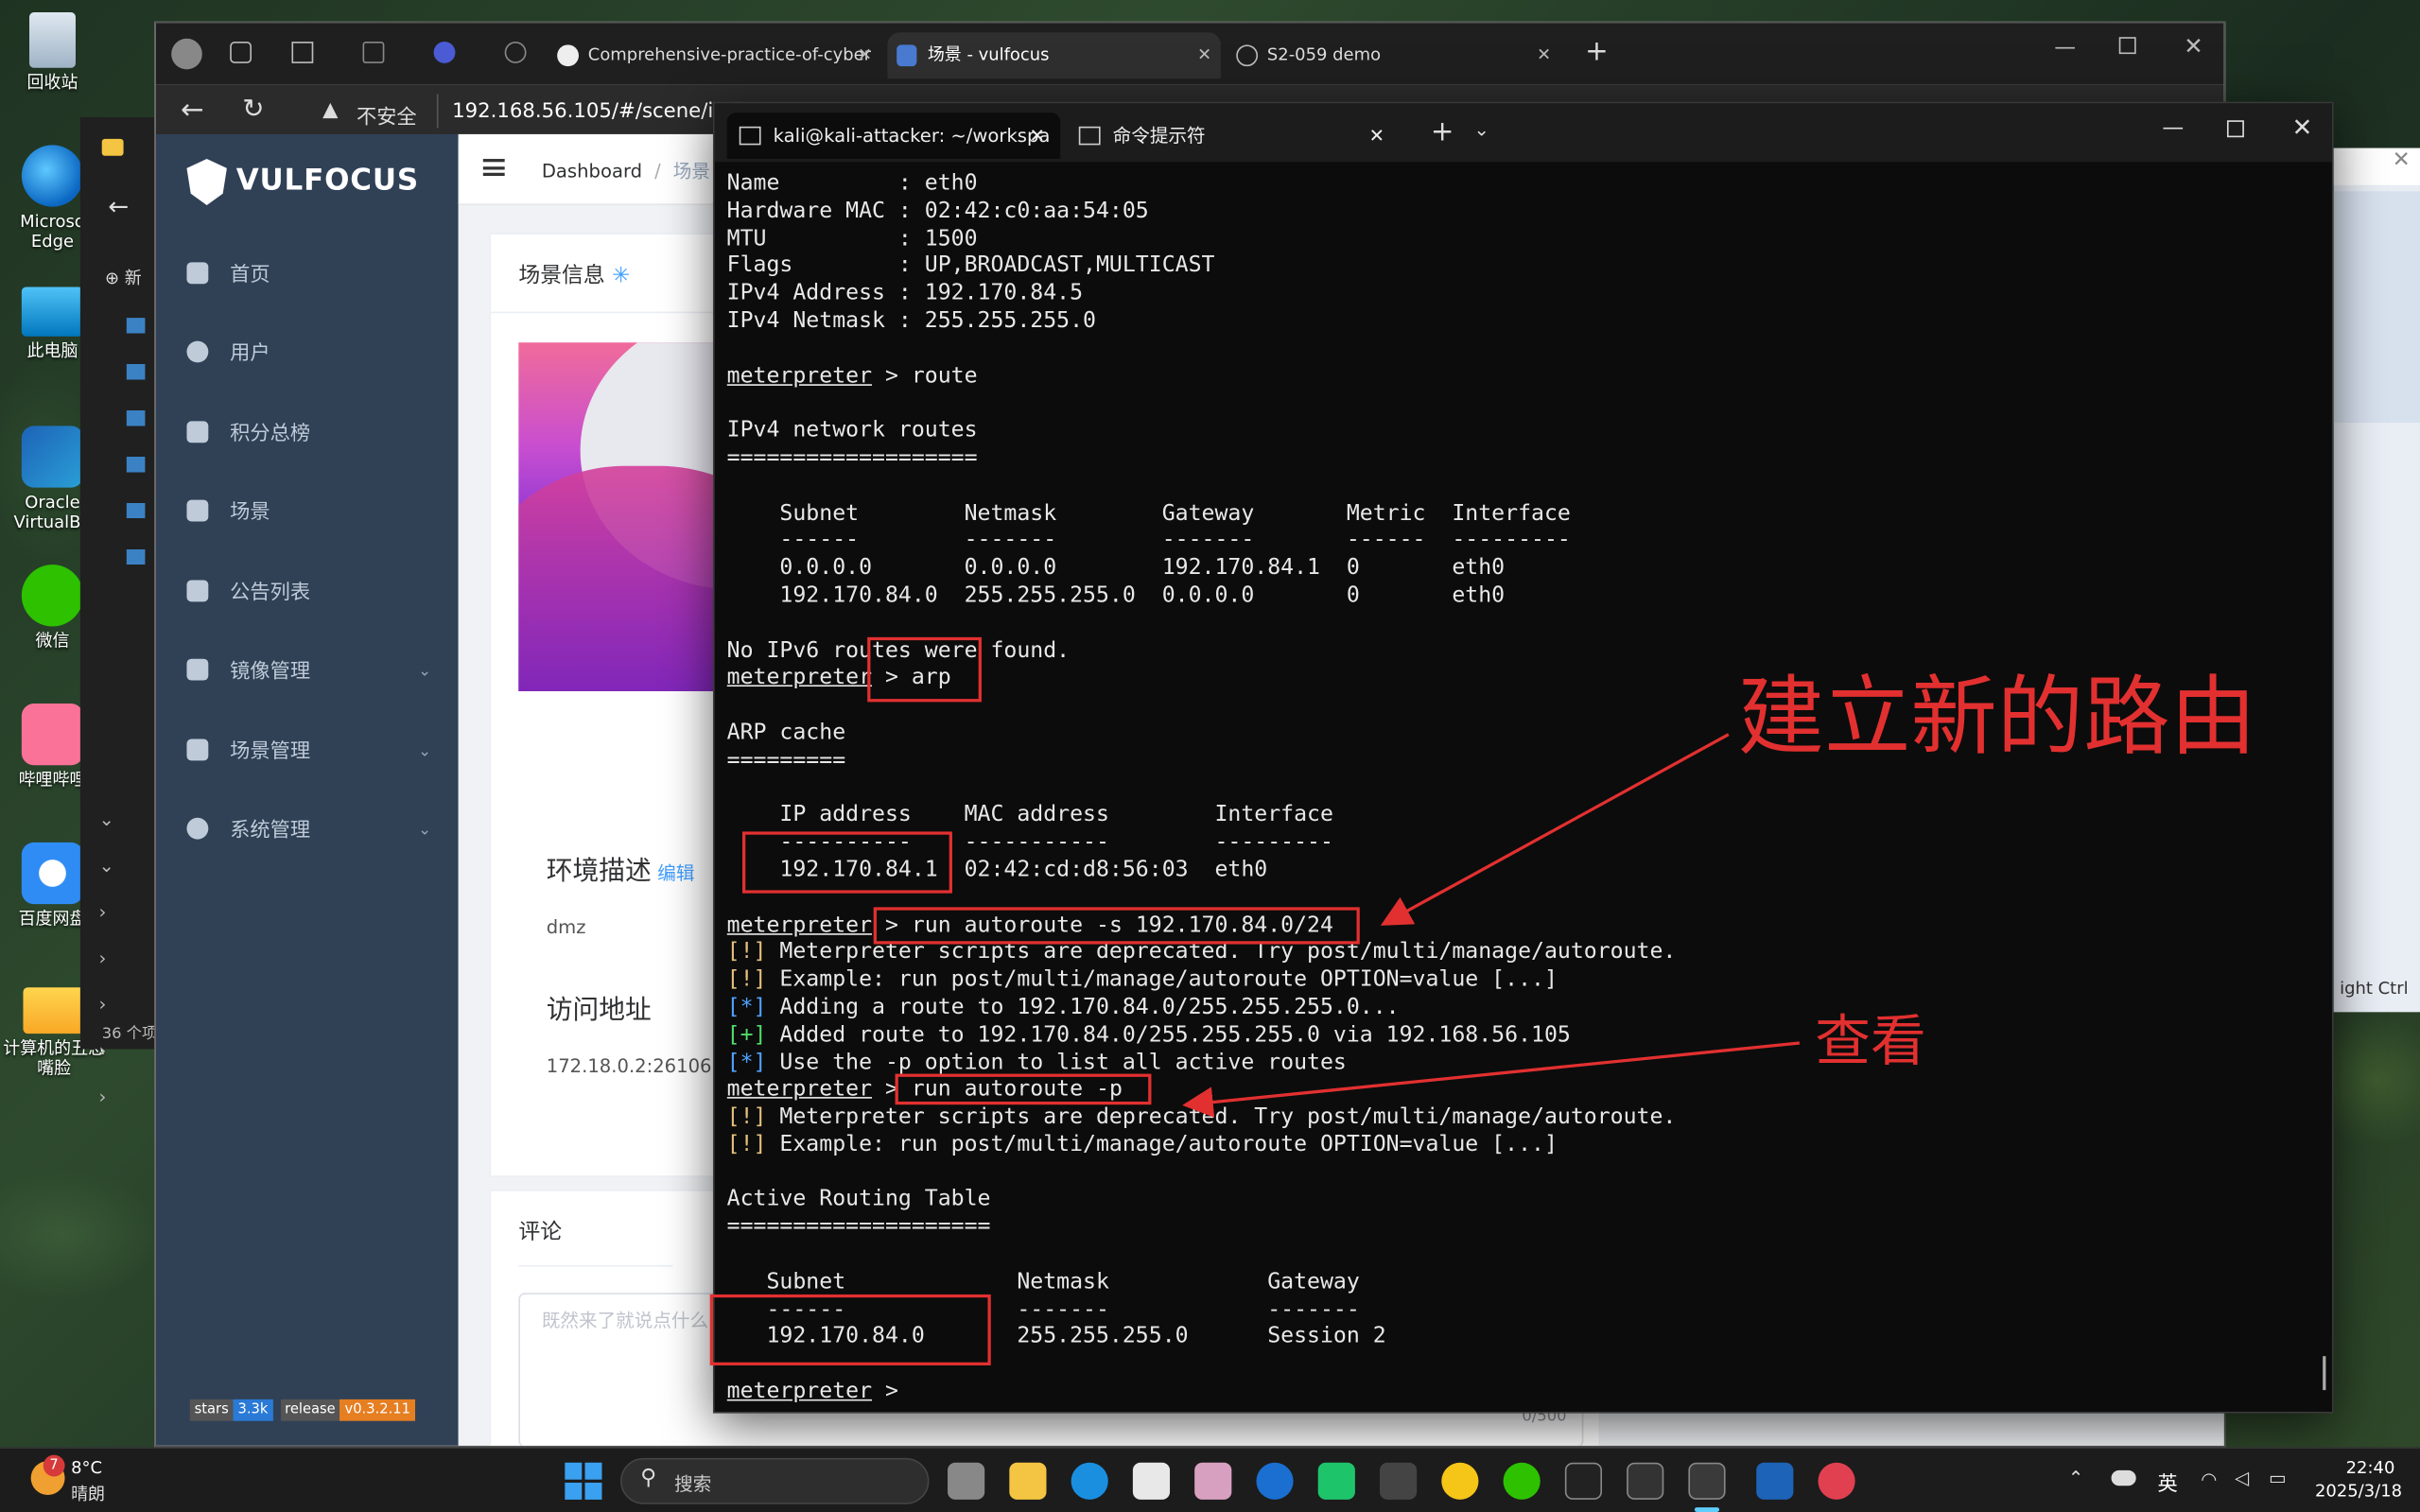  I want to click on arrow-view, so click(1492, 1079).